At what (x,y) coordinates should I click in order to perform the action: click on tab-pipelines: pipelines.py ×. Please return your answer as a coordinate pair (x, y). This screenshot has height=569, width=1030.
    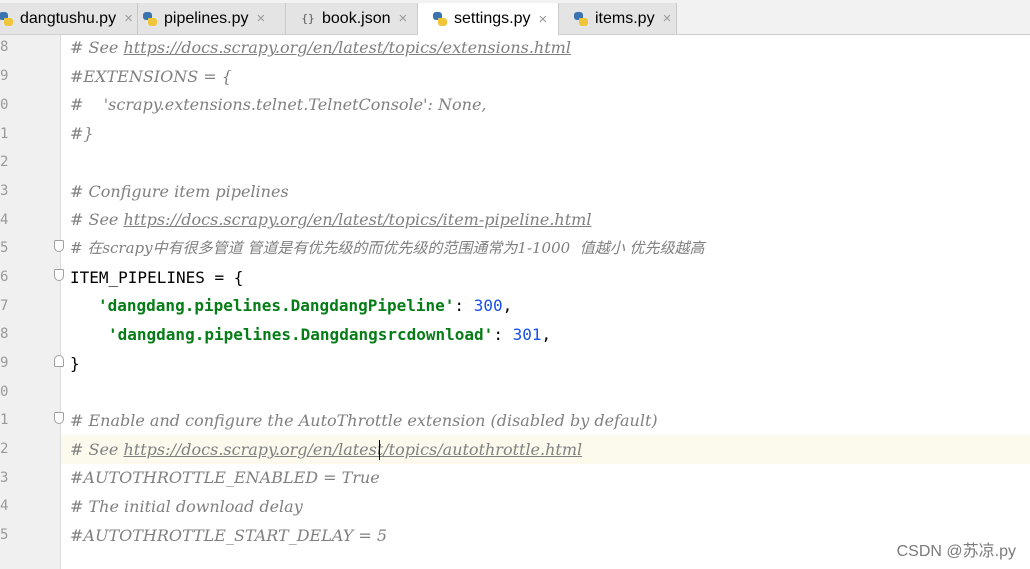
    Looking at the image, I should click on (212, 18).